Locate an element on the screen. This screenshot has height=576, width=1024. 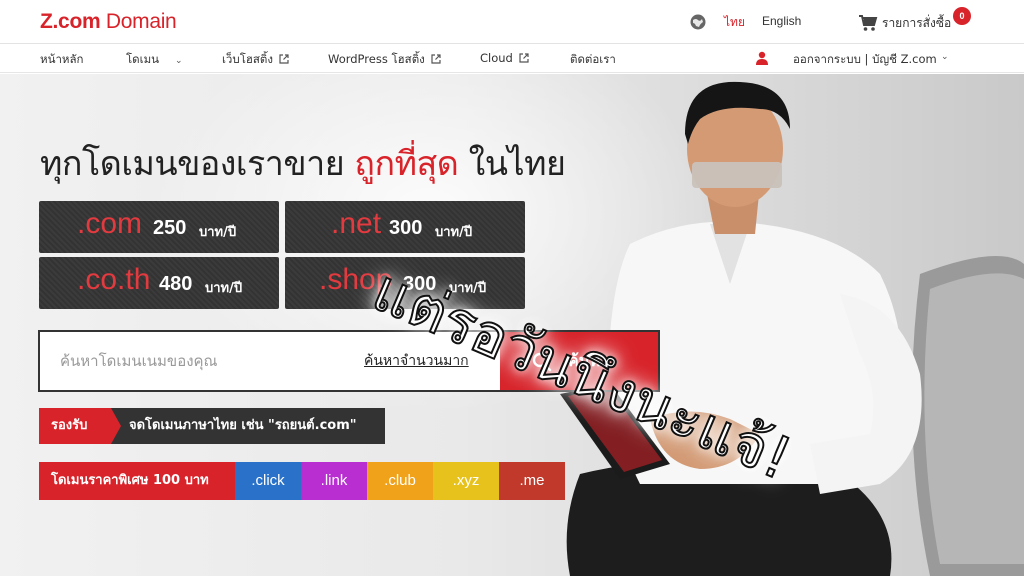
language-english-link: English is located at coordinates (781, 21).